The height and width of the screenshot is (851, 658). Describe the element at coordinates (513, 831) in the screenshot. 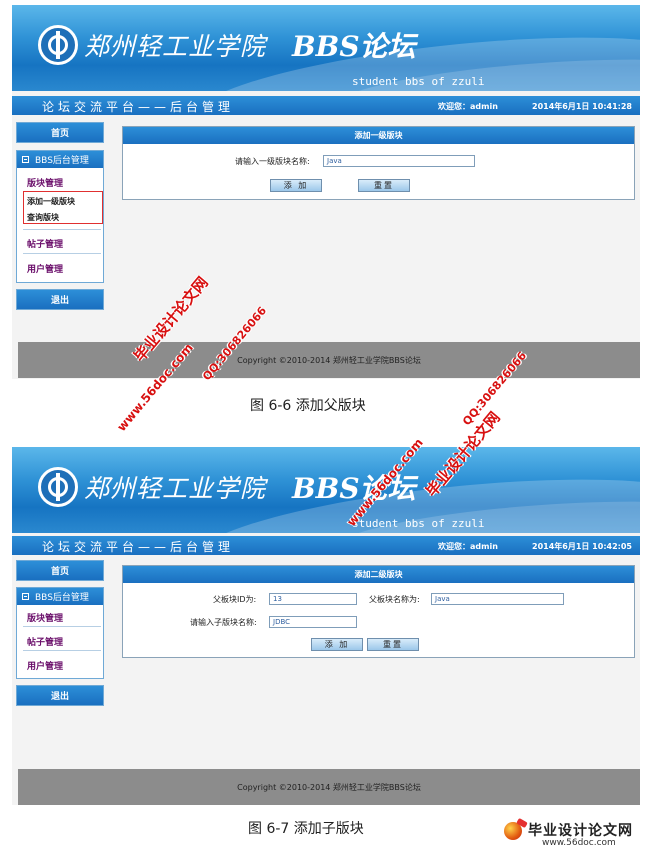

I see `globe-icon` at that location.